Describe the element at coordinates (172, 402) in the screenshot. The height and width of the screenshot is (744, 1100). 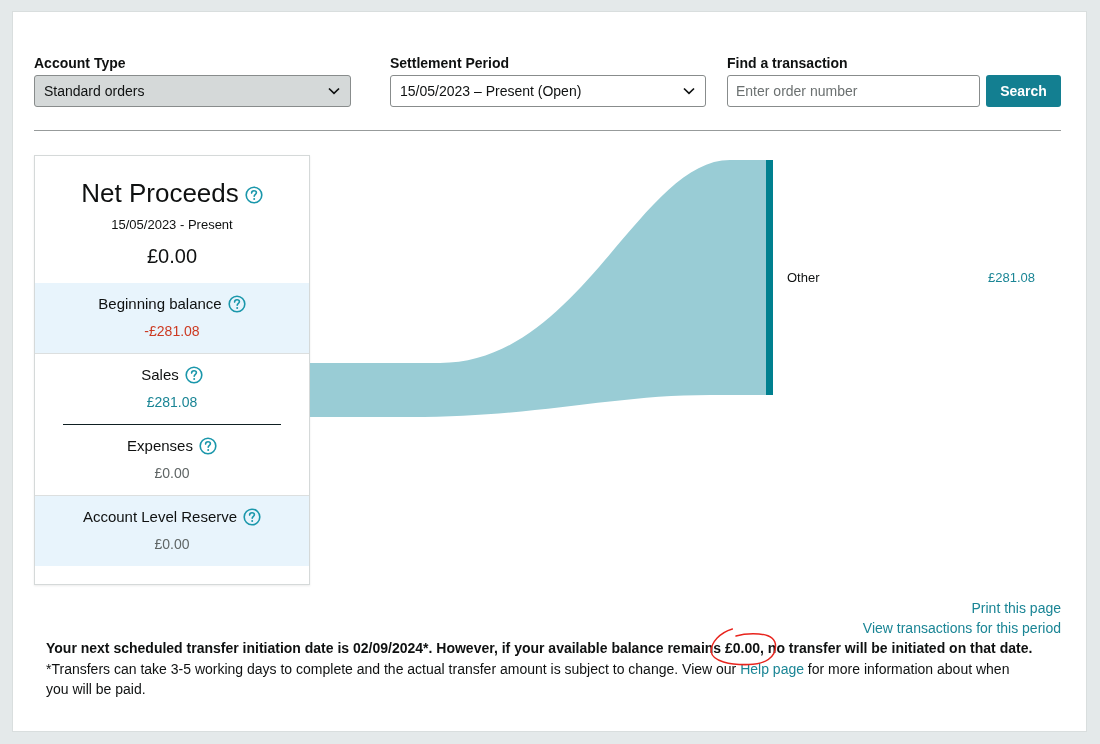
I see `item-amount: £281.08` at that location.